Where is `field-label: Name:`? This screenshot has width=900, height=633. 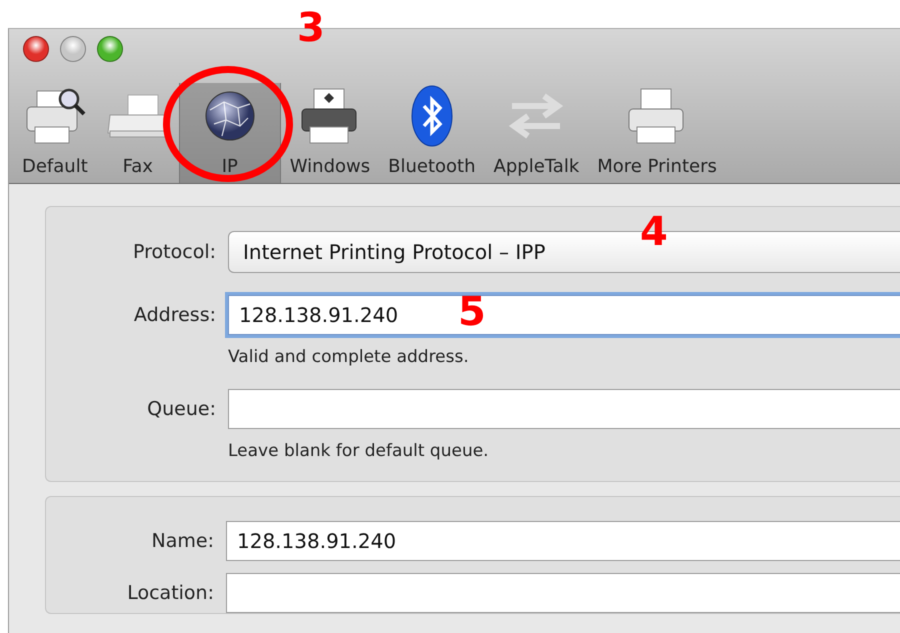 field-label: Name: is located at coordinates (183, 541).